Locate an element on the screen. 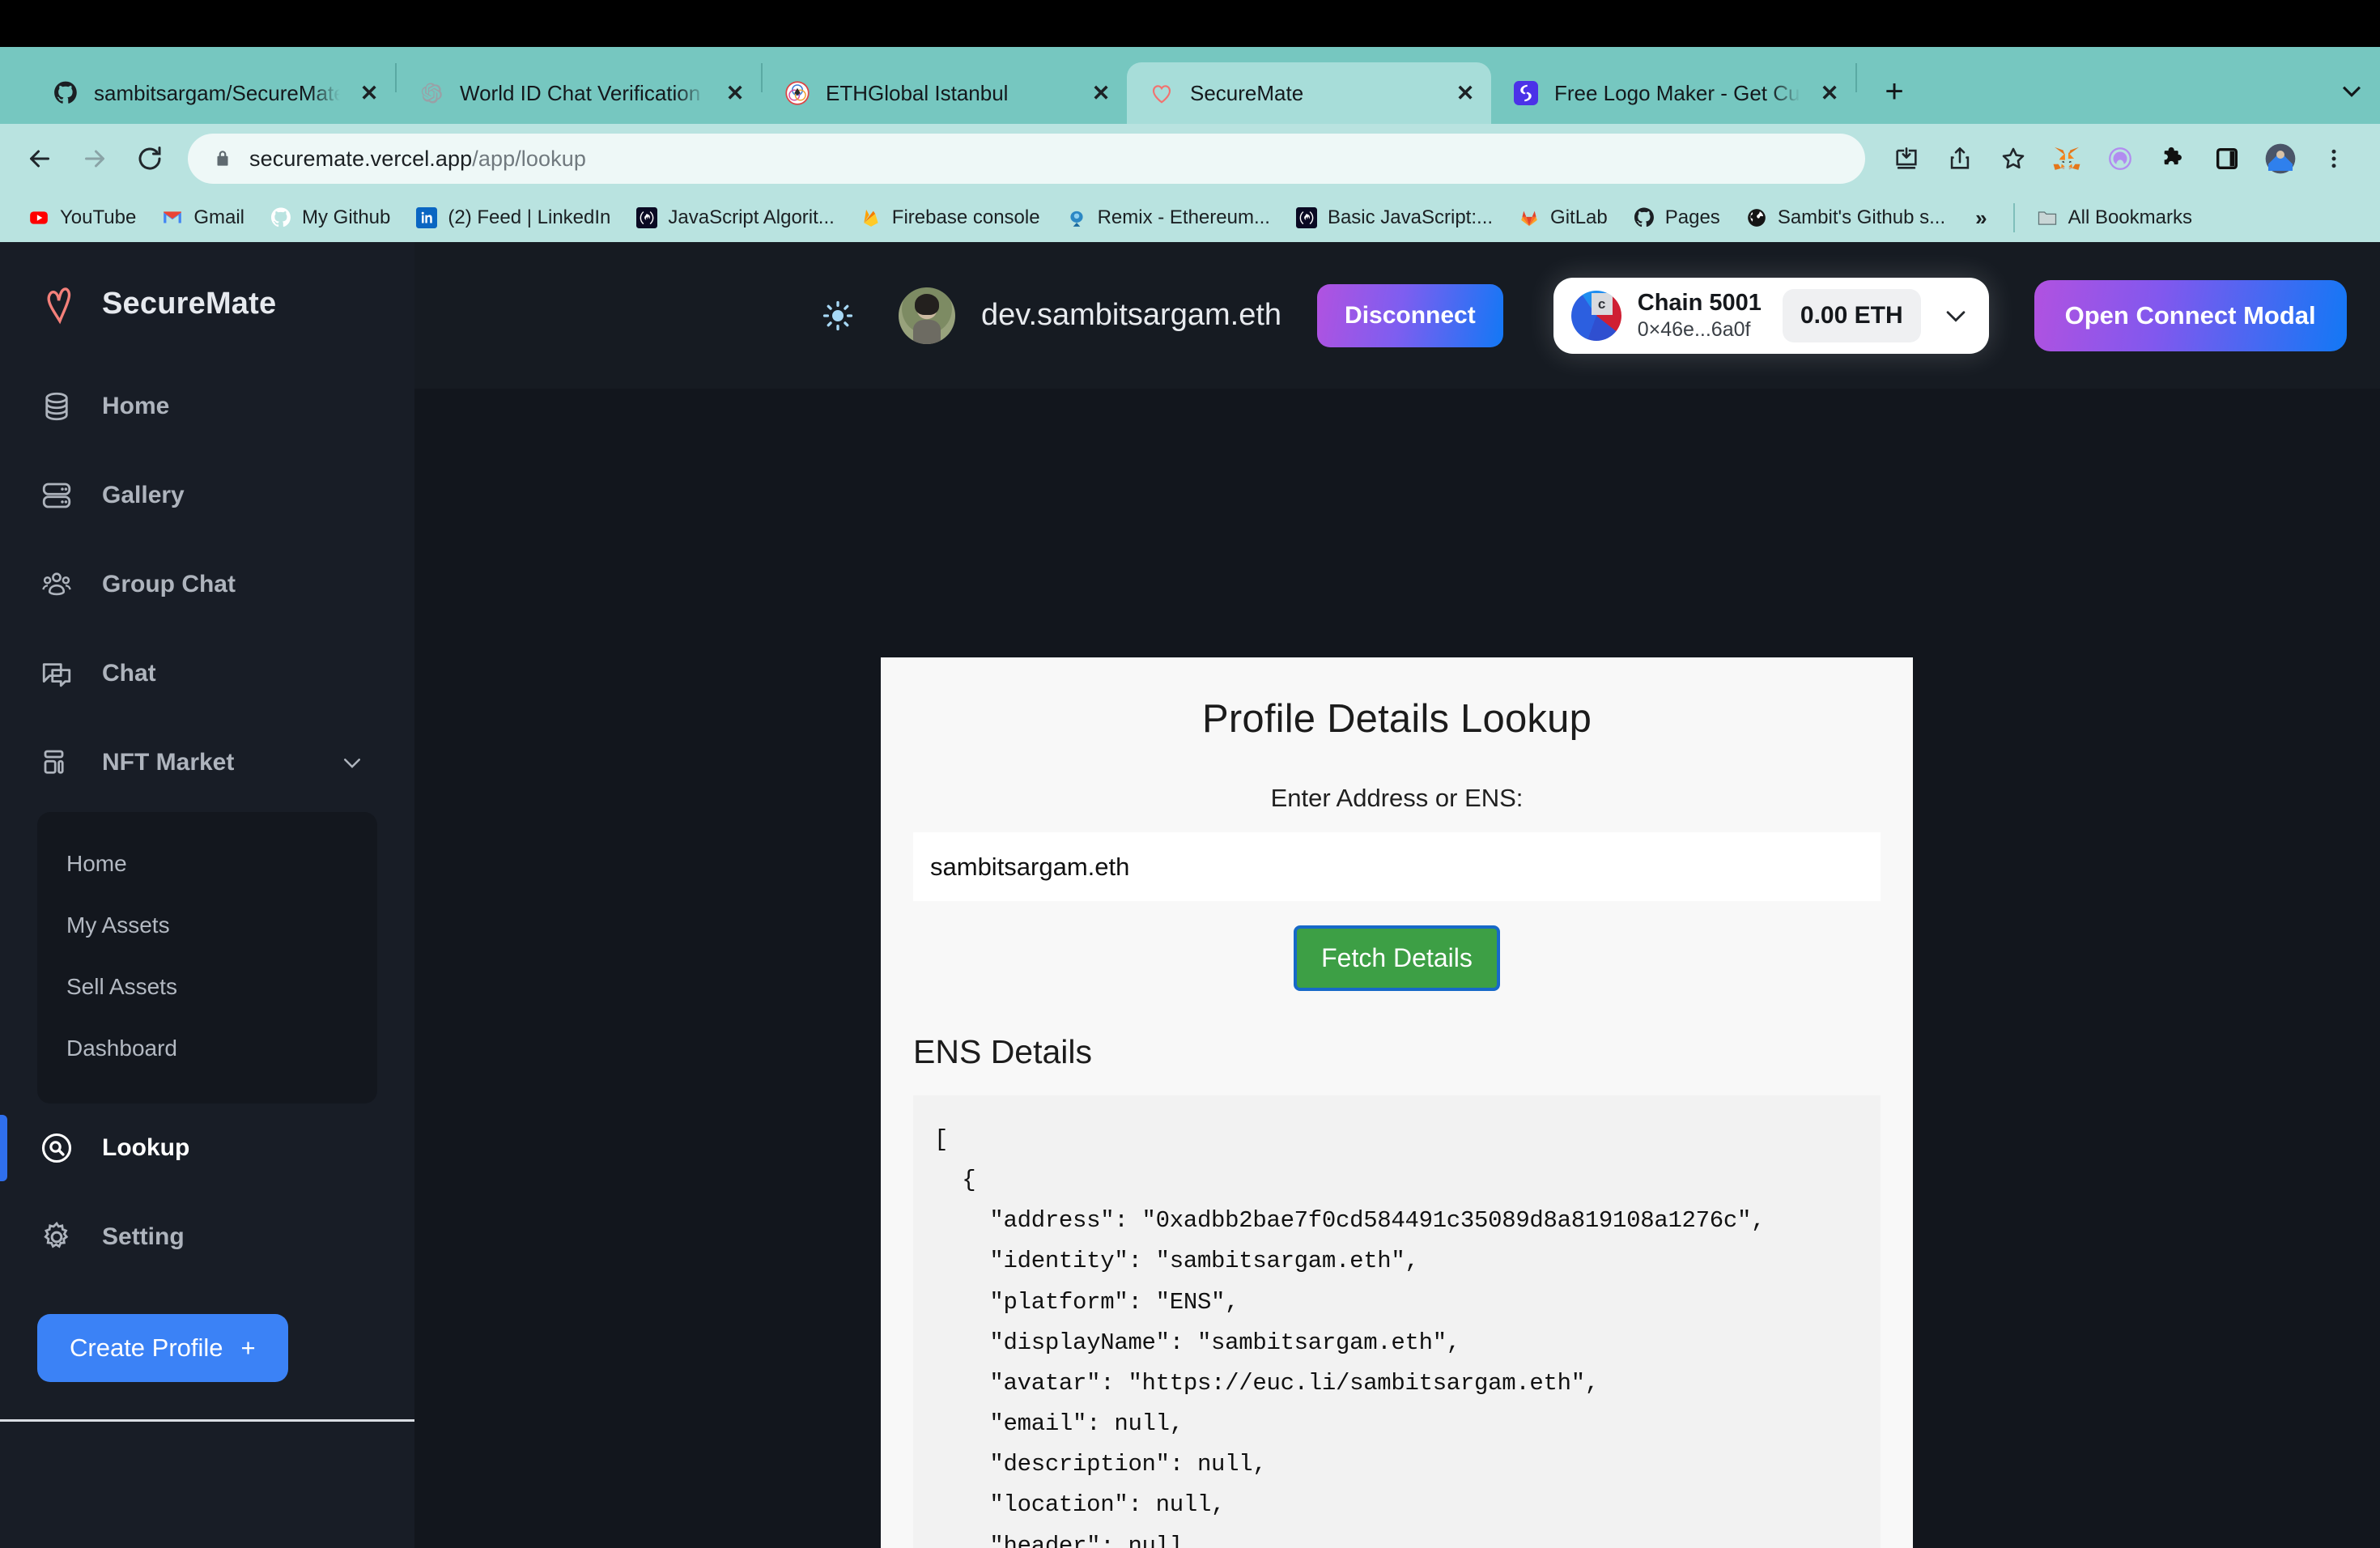 This screenshot has height=1548, width=2380. sidebar-item-label: Setting is located at coordinates (143, 1237).